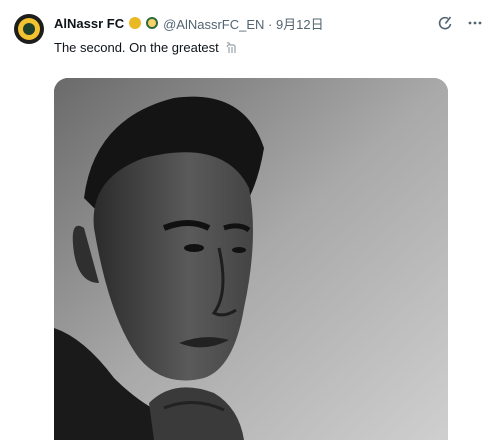  I want to click on club-crest-icon, so click(29, 29).